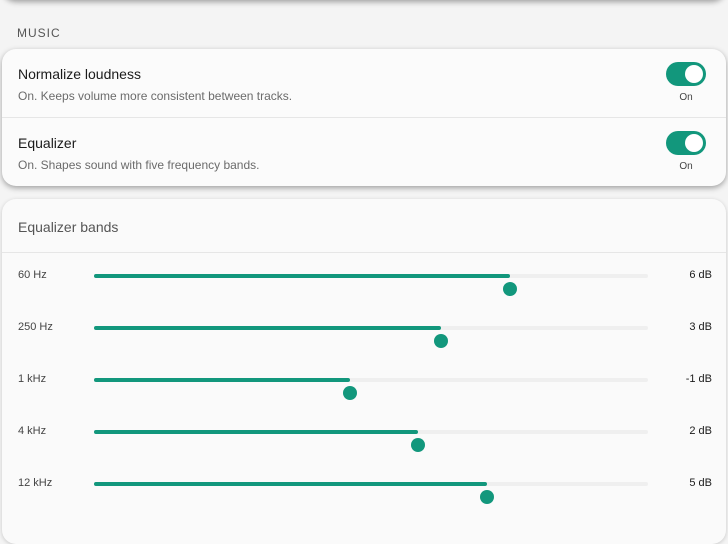  What do you see at coordinates (700, 431) in the screenshot?
I see `band-value: 2 dB` at bounding box center [700, 431].